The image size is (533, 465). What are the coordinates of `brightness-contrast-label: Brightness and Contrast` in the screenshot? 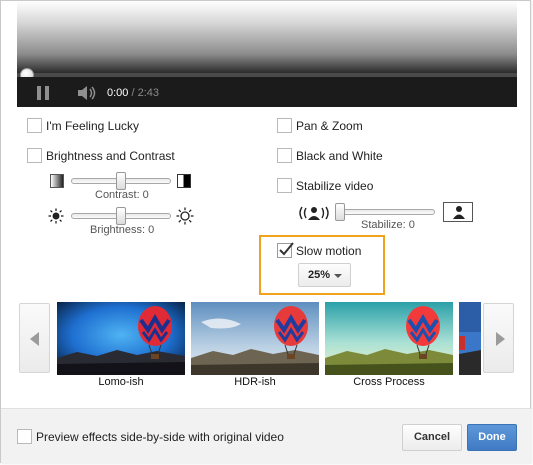 It's located at (110, 156).